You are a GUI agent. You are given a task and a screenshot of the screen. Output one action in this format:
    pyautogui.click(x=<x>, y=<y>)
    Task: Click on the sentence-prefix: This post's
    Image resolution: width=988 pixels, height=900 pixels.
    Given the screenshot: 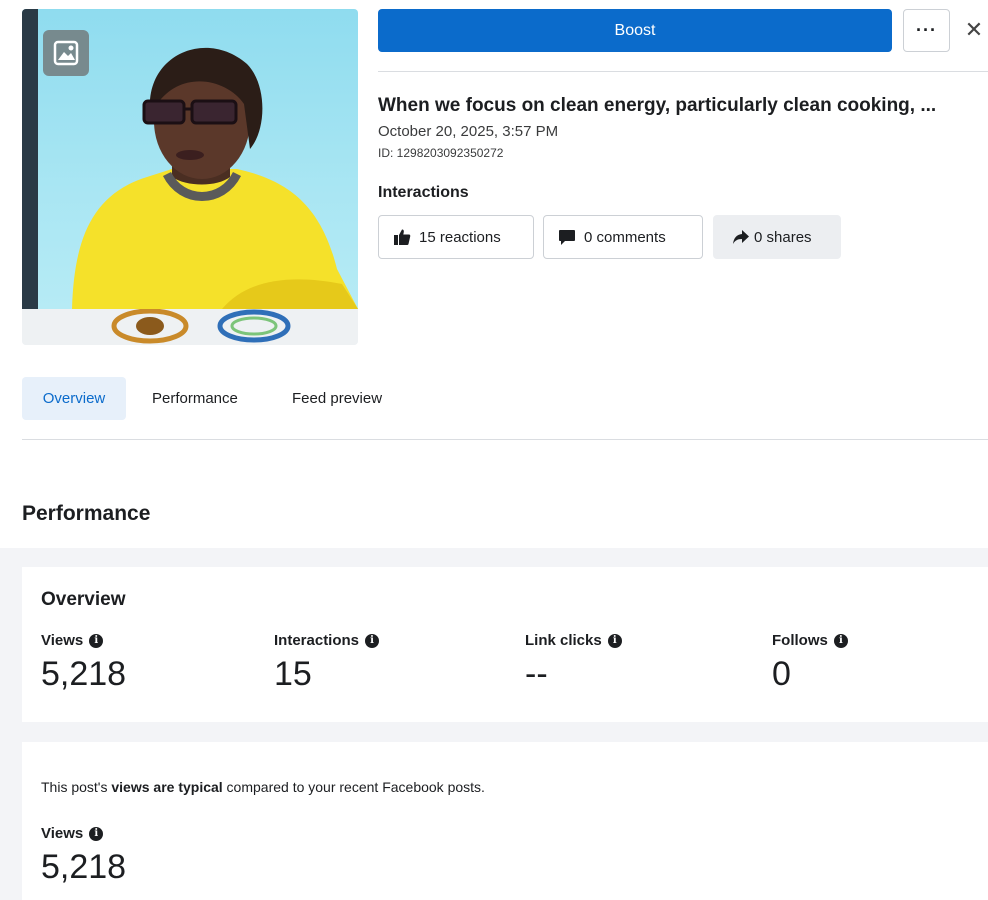 What is the action you would take?
    pyautogui.click(x=76, y=787)
    